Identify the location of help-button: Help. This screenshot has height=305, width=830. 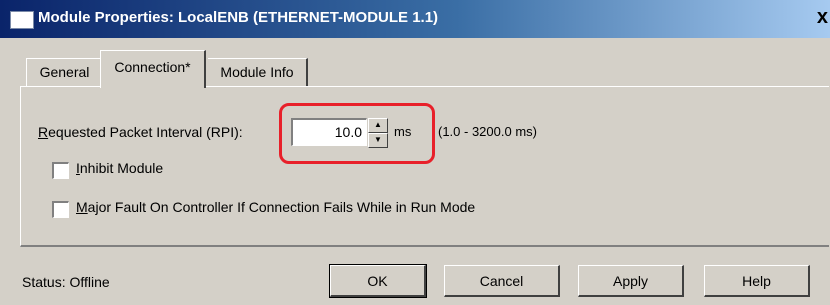
(757, 281).